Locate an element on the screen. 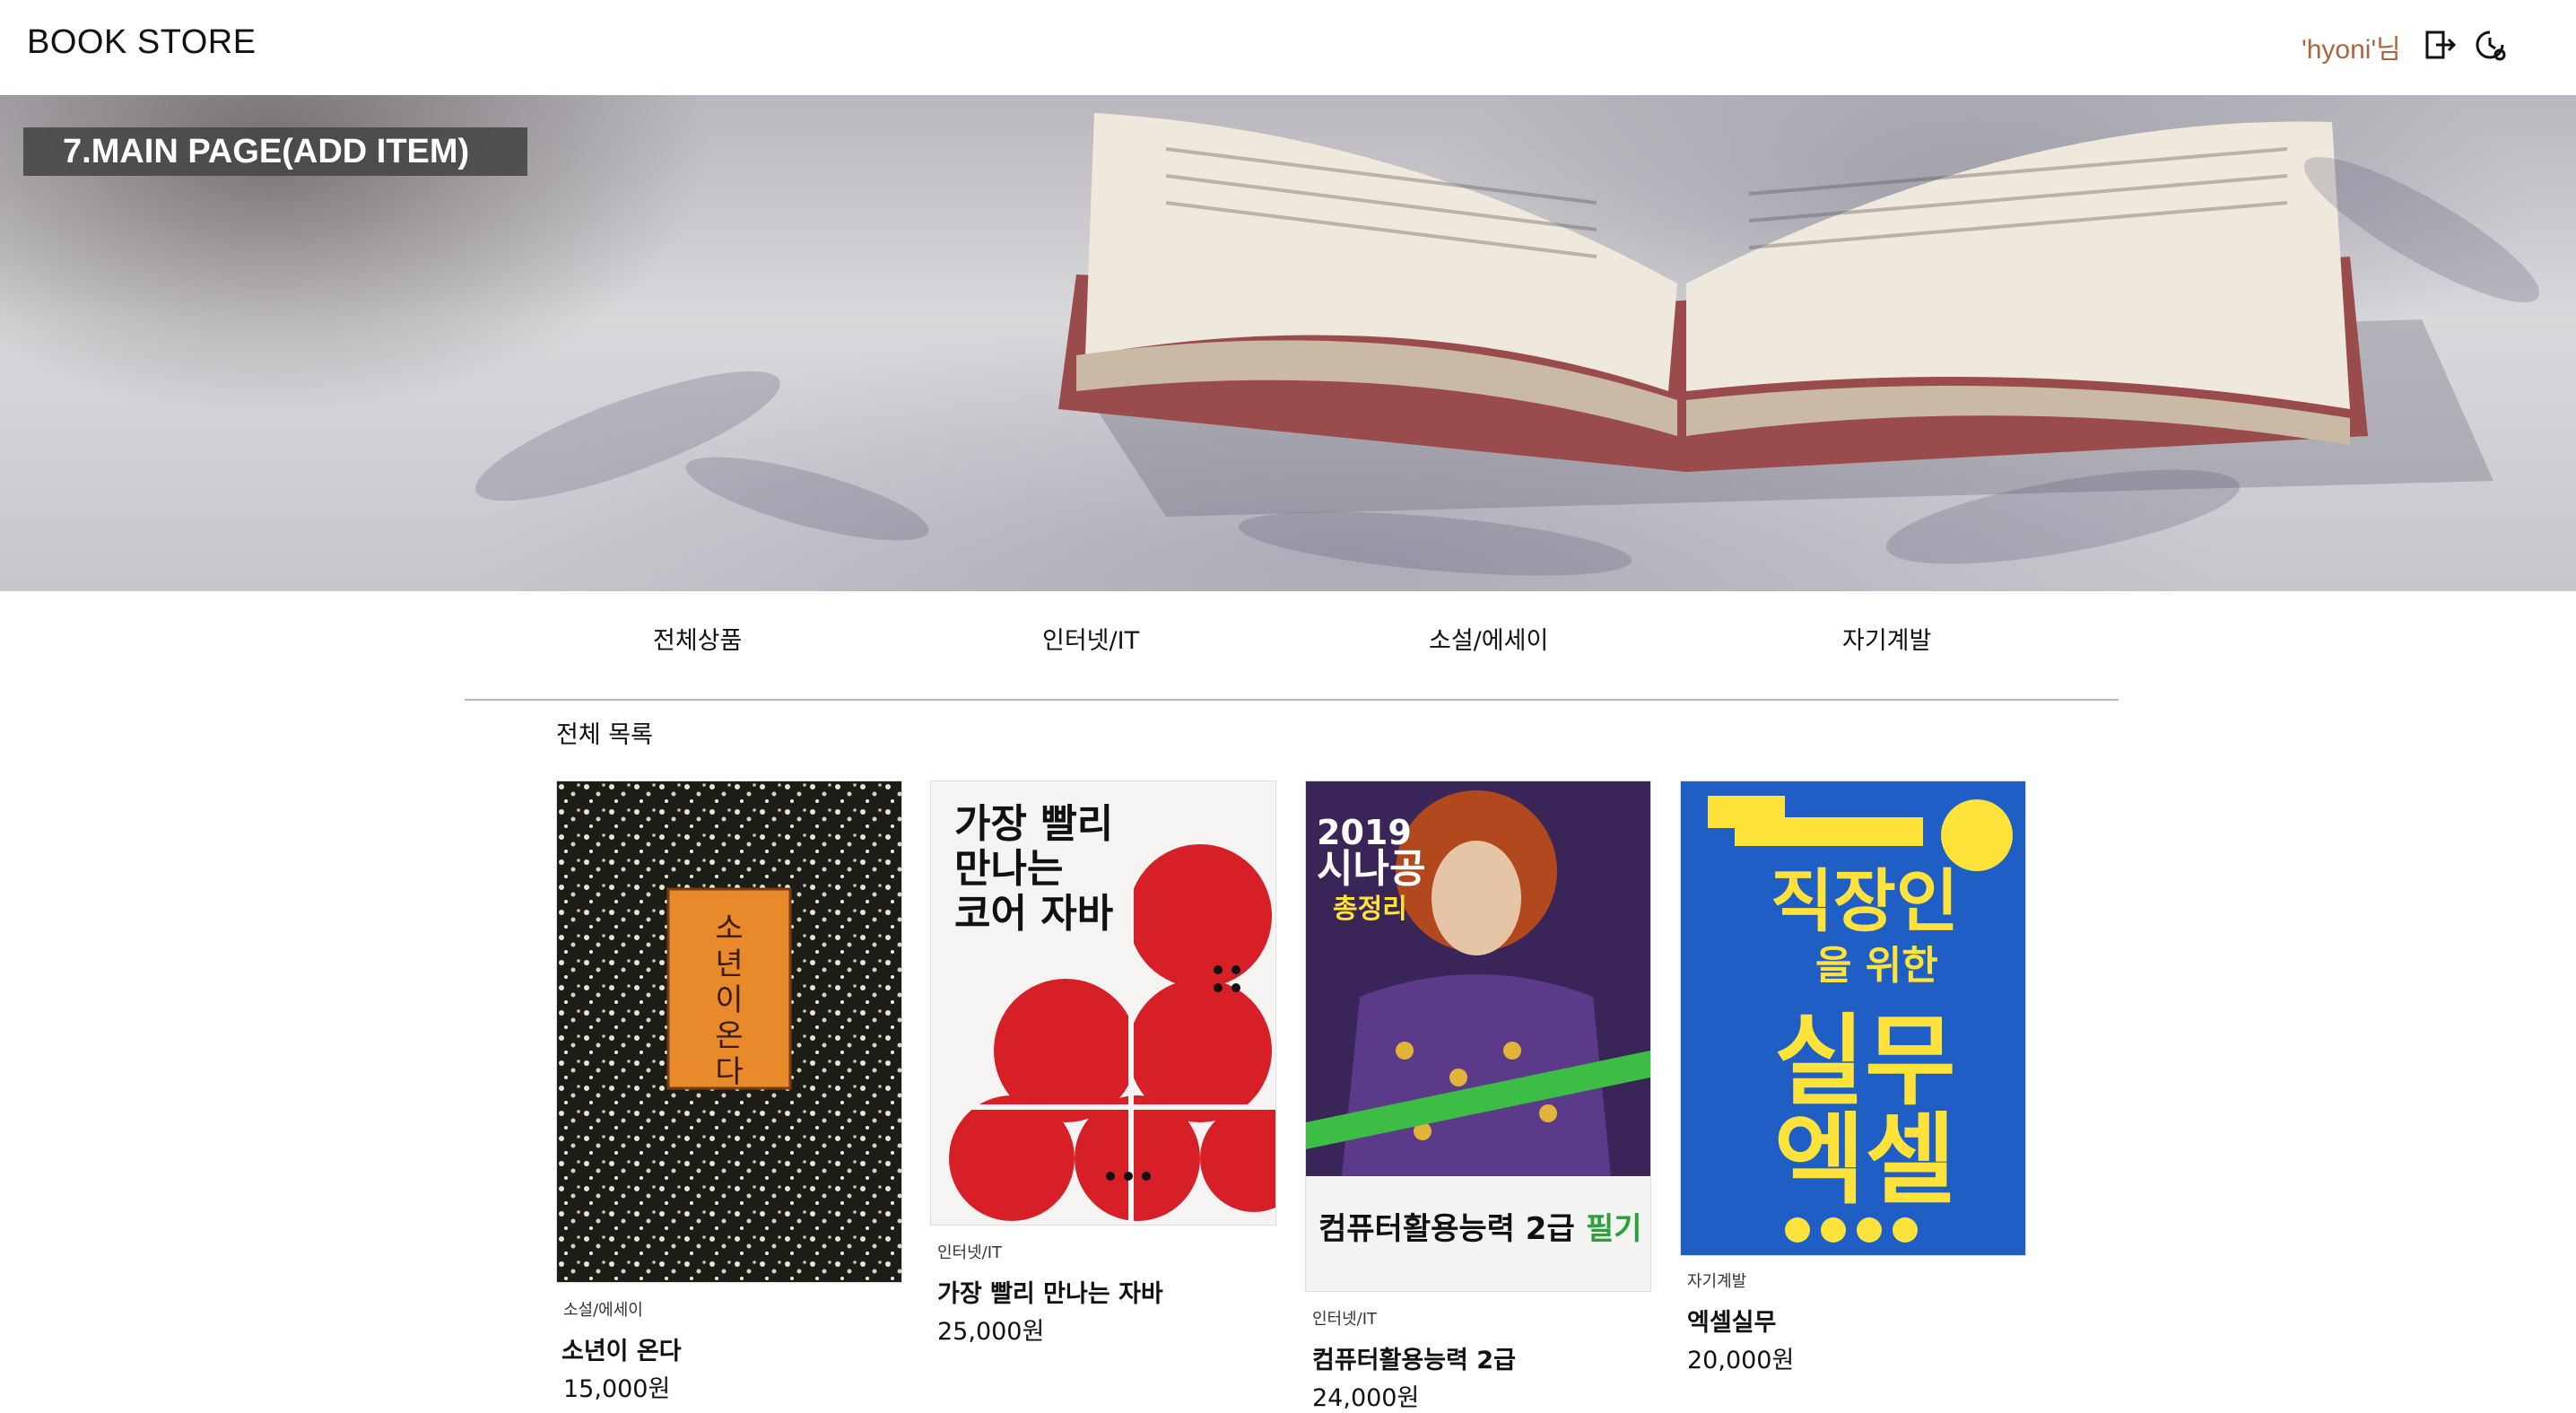  svg-text: 시나공 is located at coordinates (1371, 869).